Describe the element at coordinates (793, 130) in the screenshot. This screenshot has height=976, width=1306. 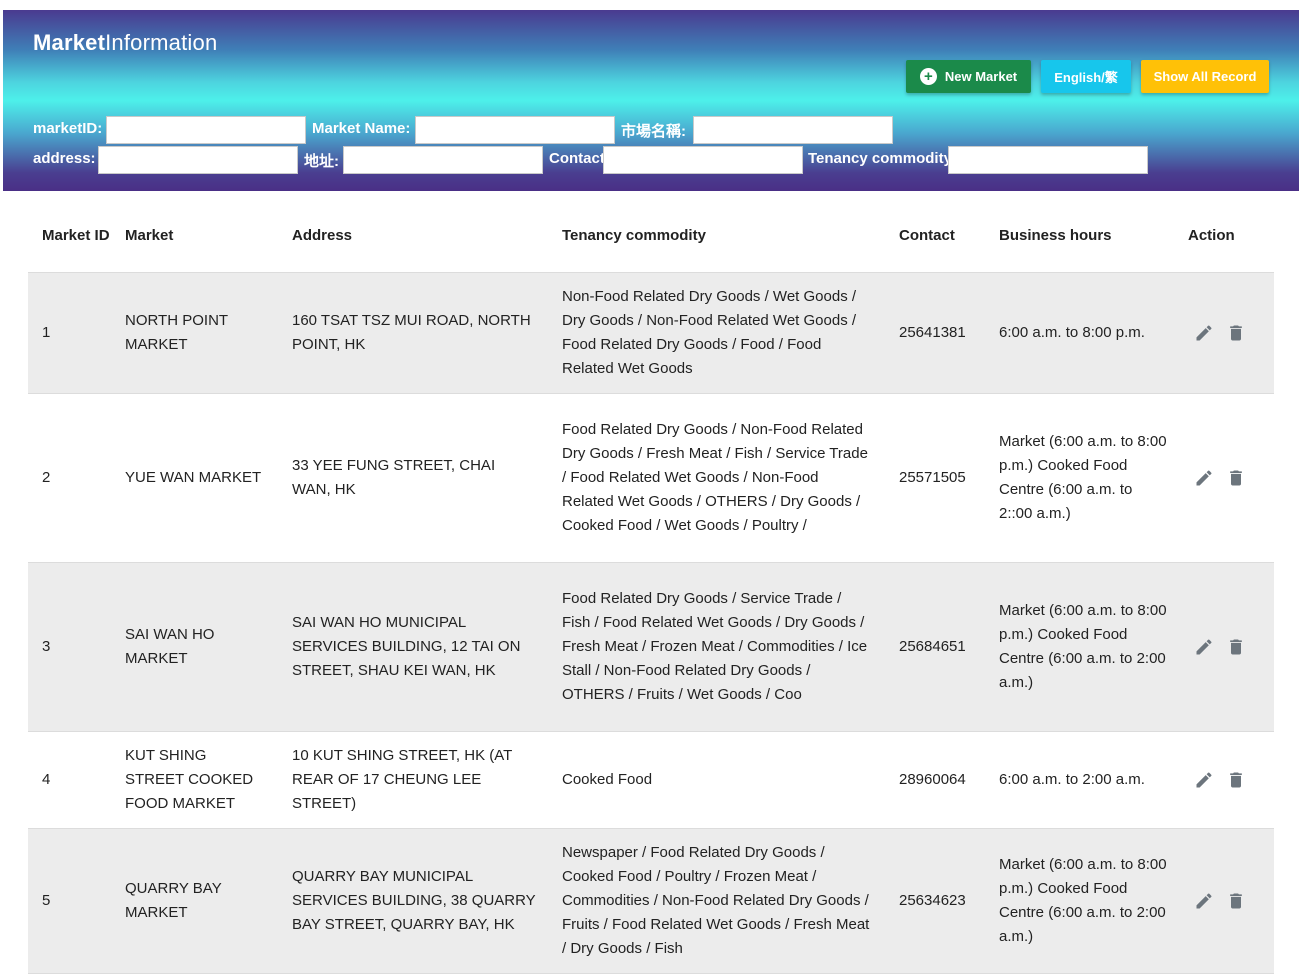
I see `market-name-zh-input` at that location.